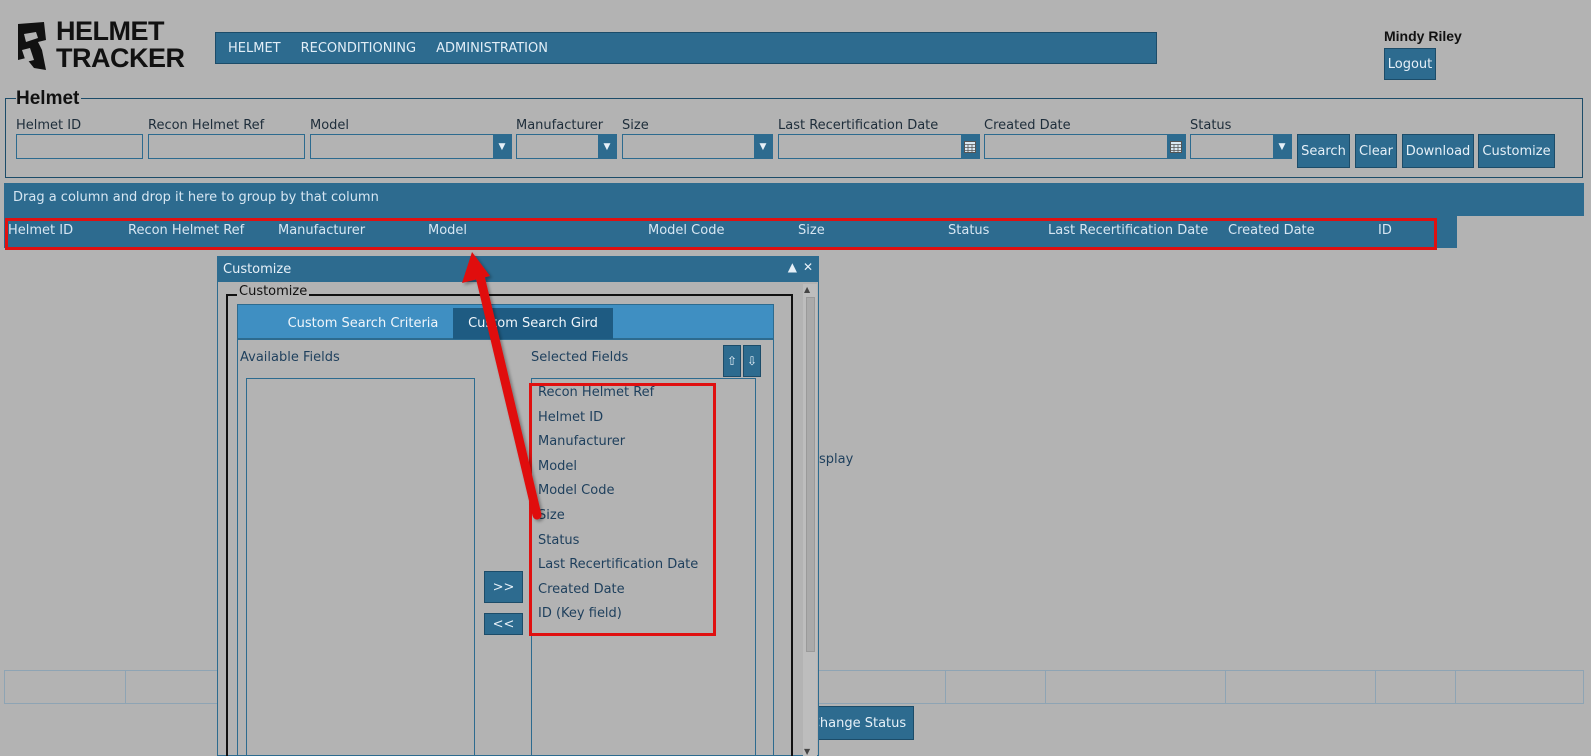 The height and width of the screenshot is (756, 1591). I want to click on manufacturer-dropdown: ▼, so click(566, 146).